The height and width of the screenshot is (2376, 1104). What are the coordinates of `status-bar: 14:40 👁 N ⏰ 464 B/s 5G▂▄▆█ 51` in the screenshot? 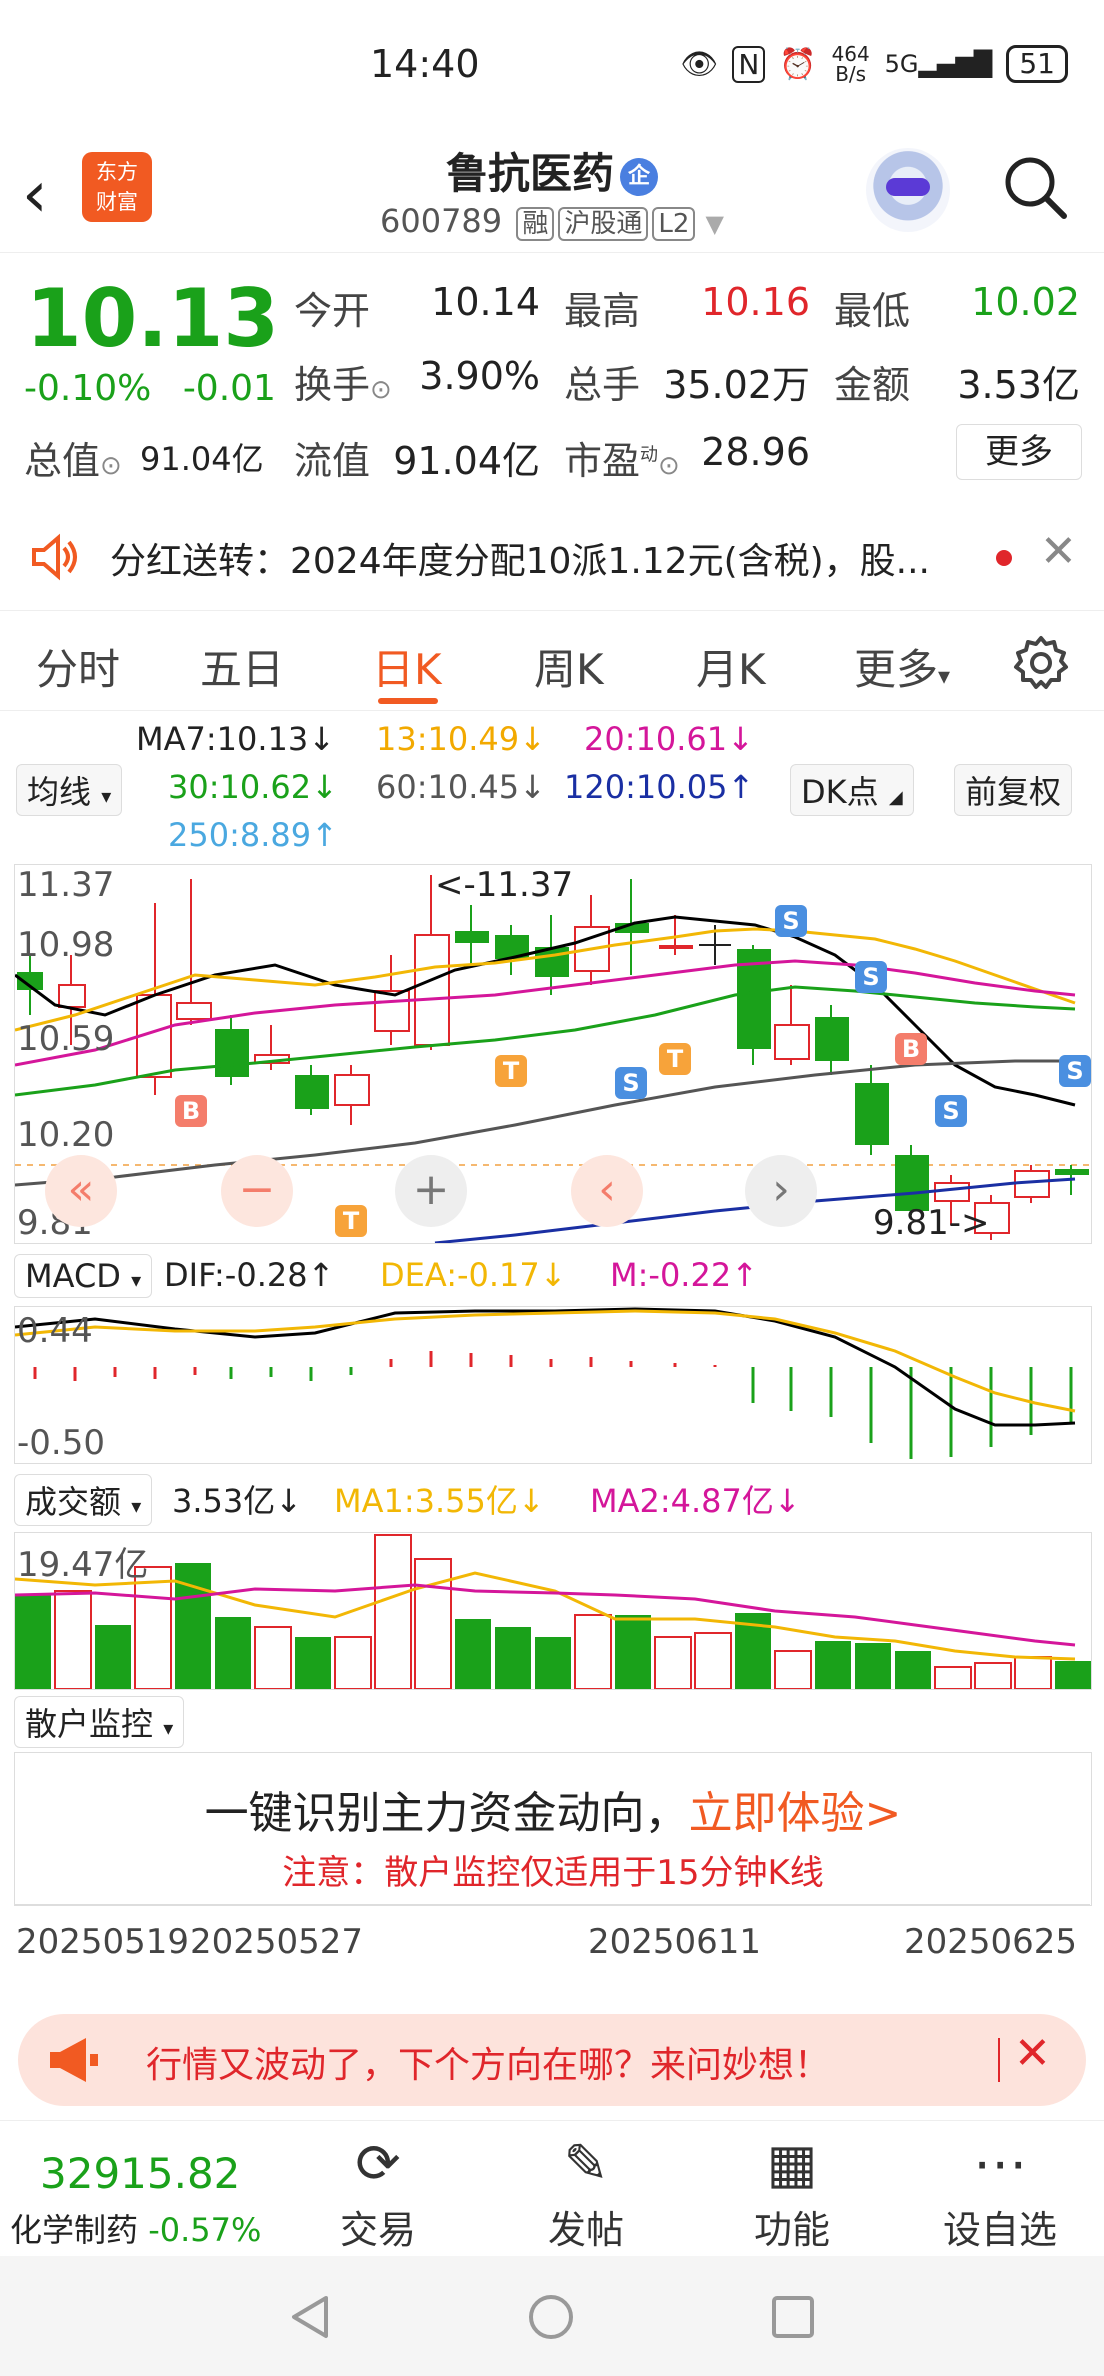 It's located at (552, 70).